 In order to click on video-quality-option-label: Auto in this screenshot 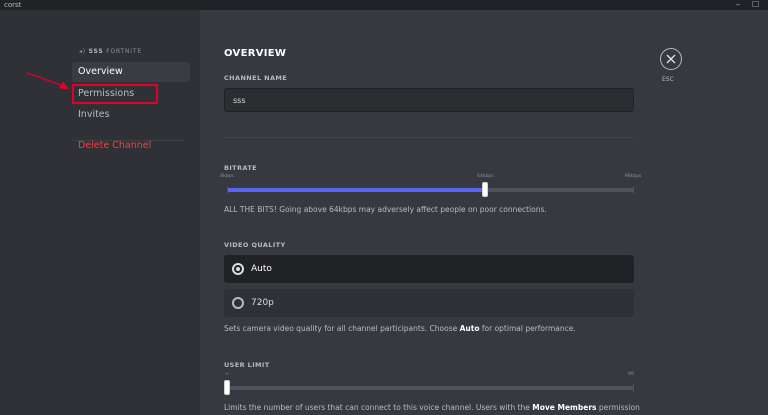, I will do `click(261, 269)`.